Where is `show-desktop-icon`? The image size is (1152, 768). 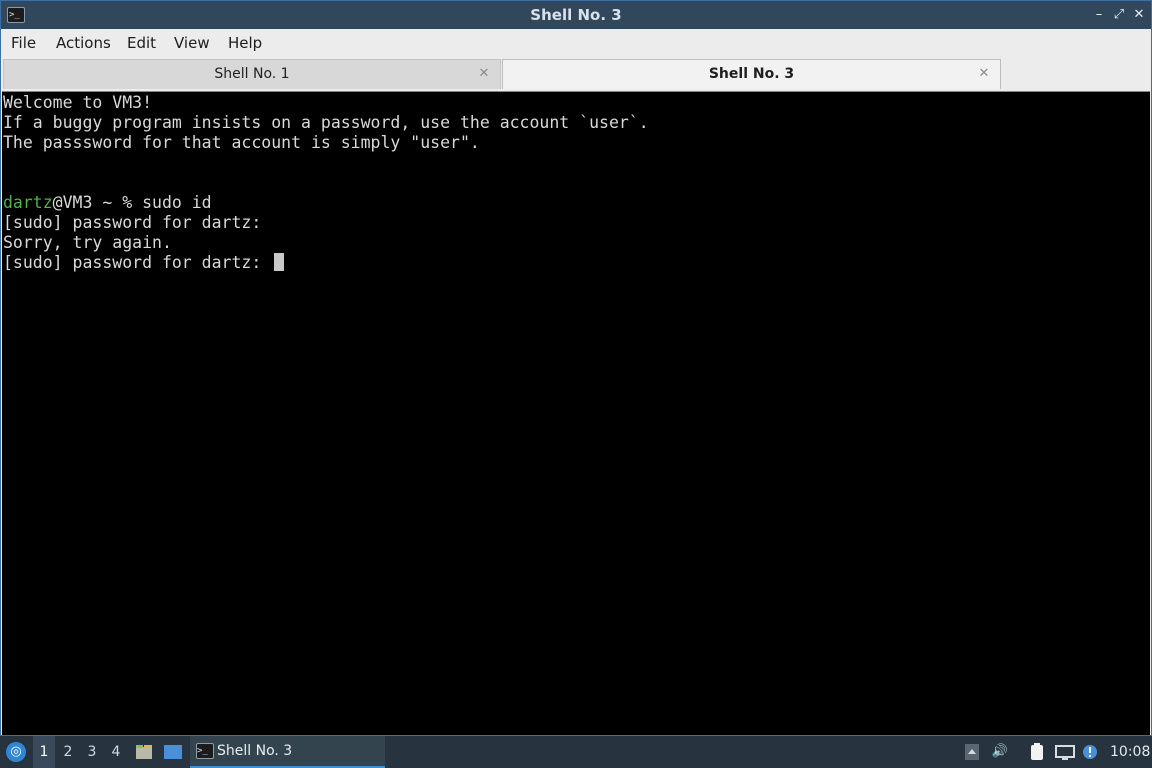
show-desktop-icon is located at coordinates (172, 752).